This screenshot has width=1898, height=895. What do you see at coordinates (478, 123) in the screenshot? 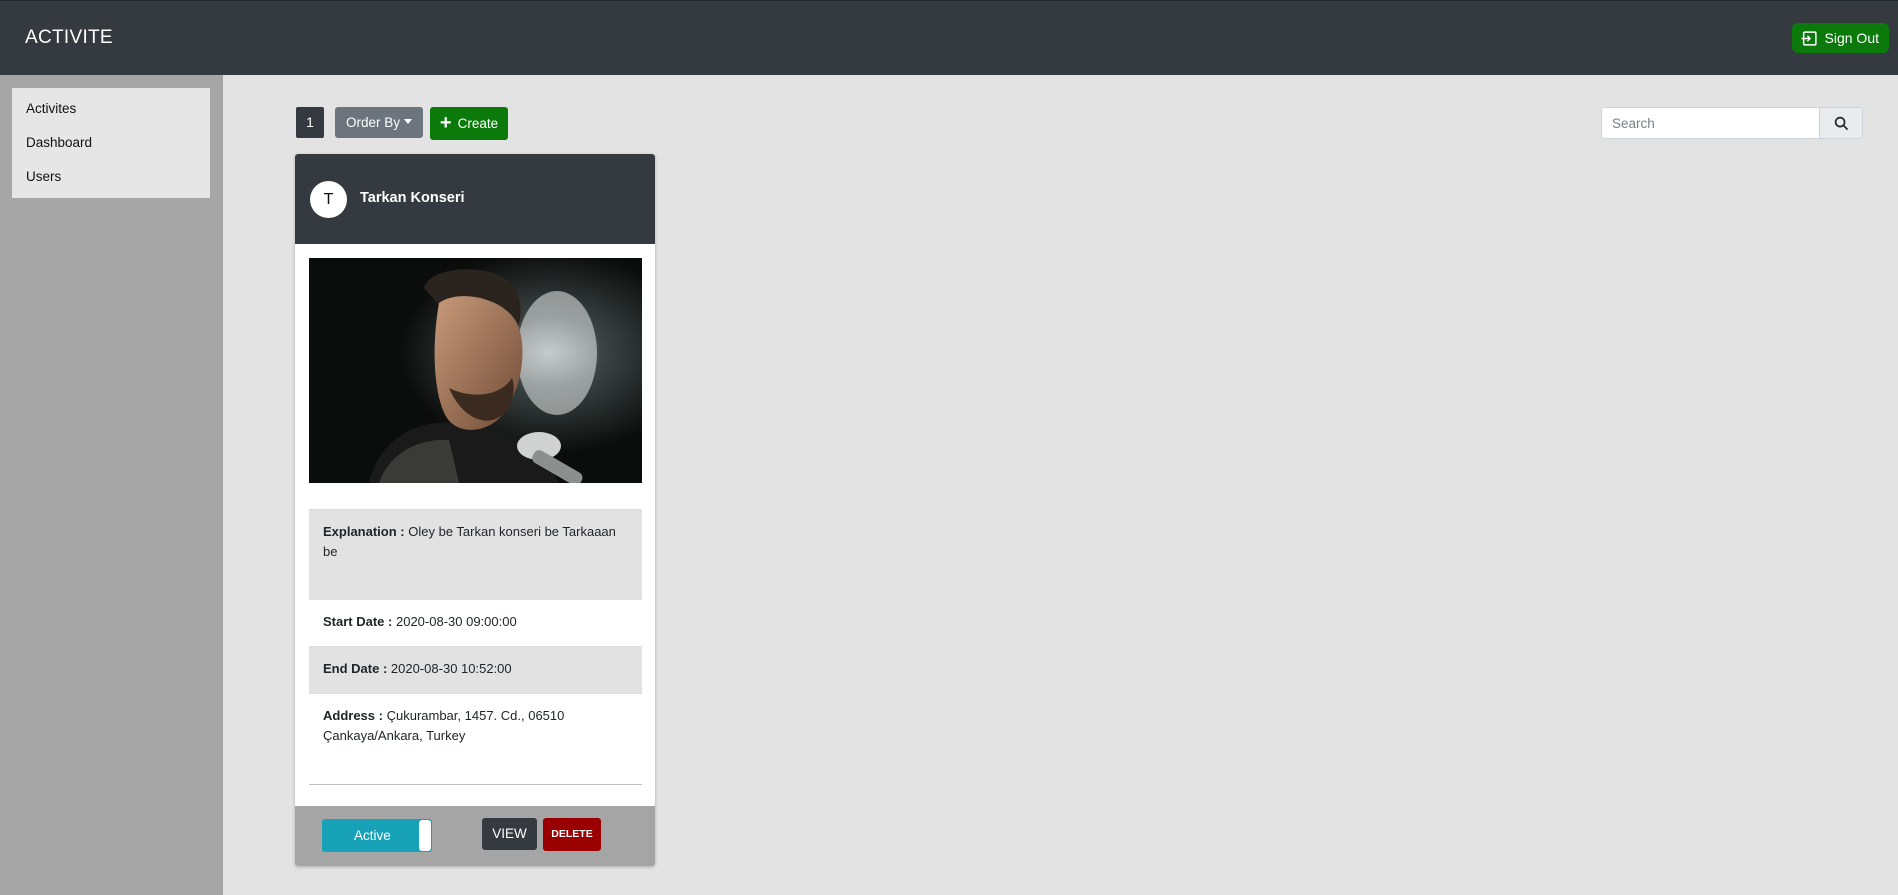
I see `create-label: Create` at bounding box center [478, 123].